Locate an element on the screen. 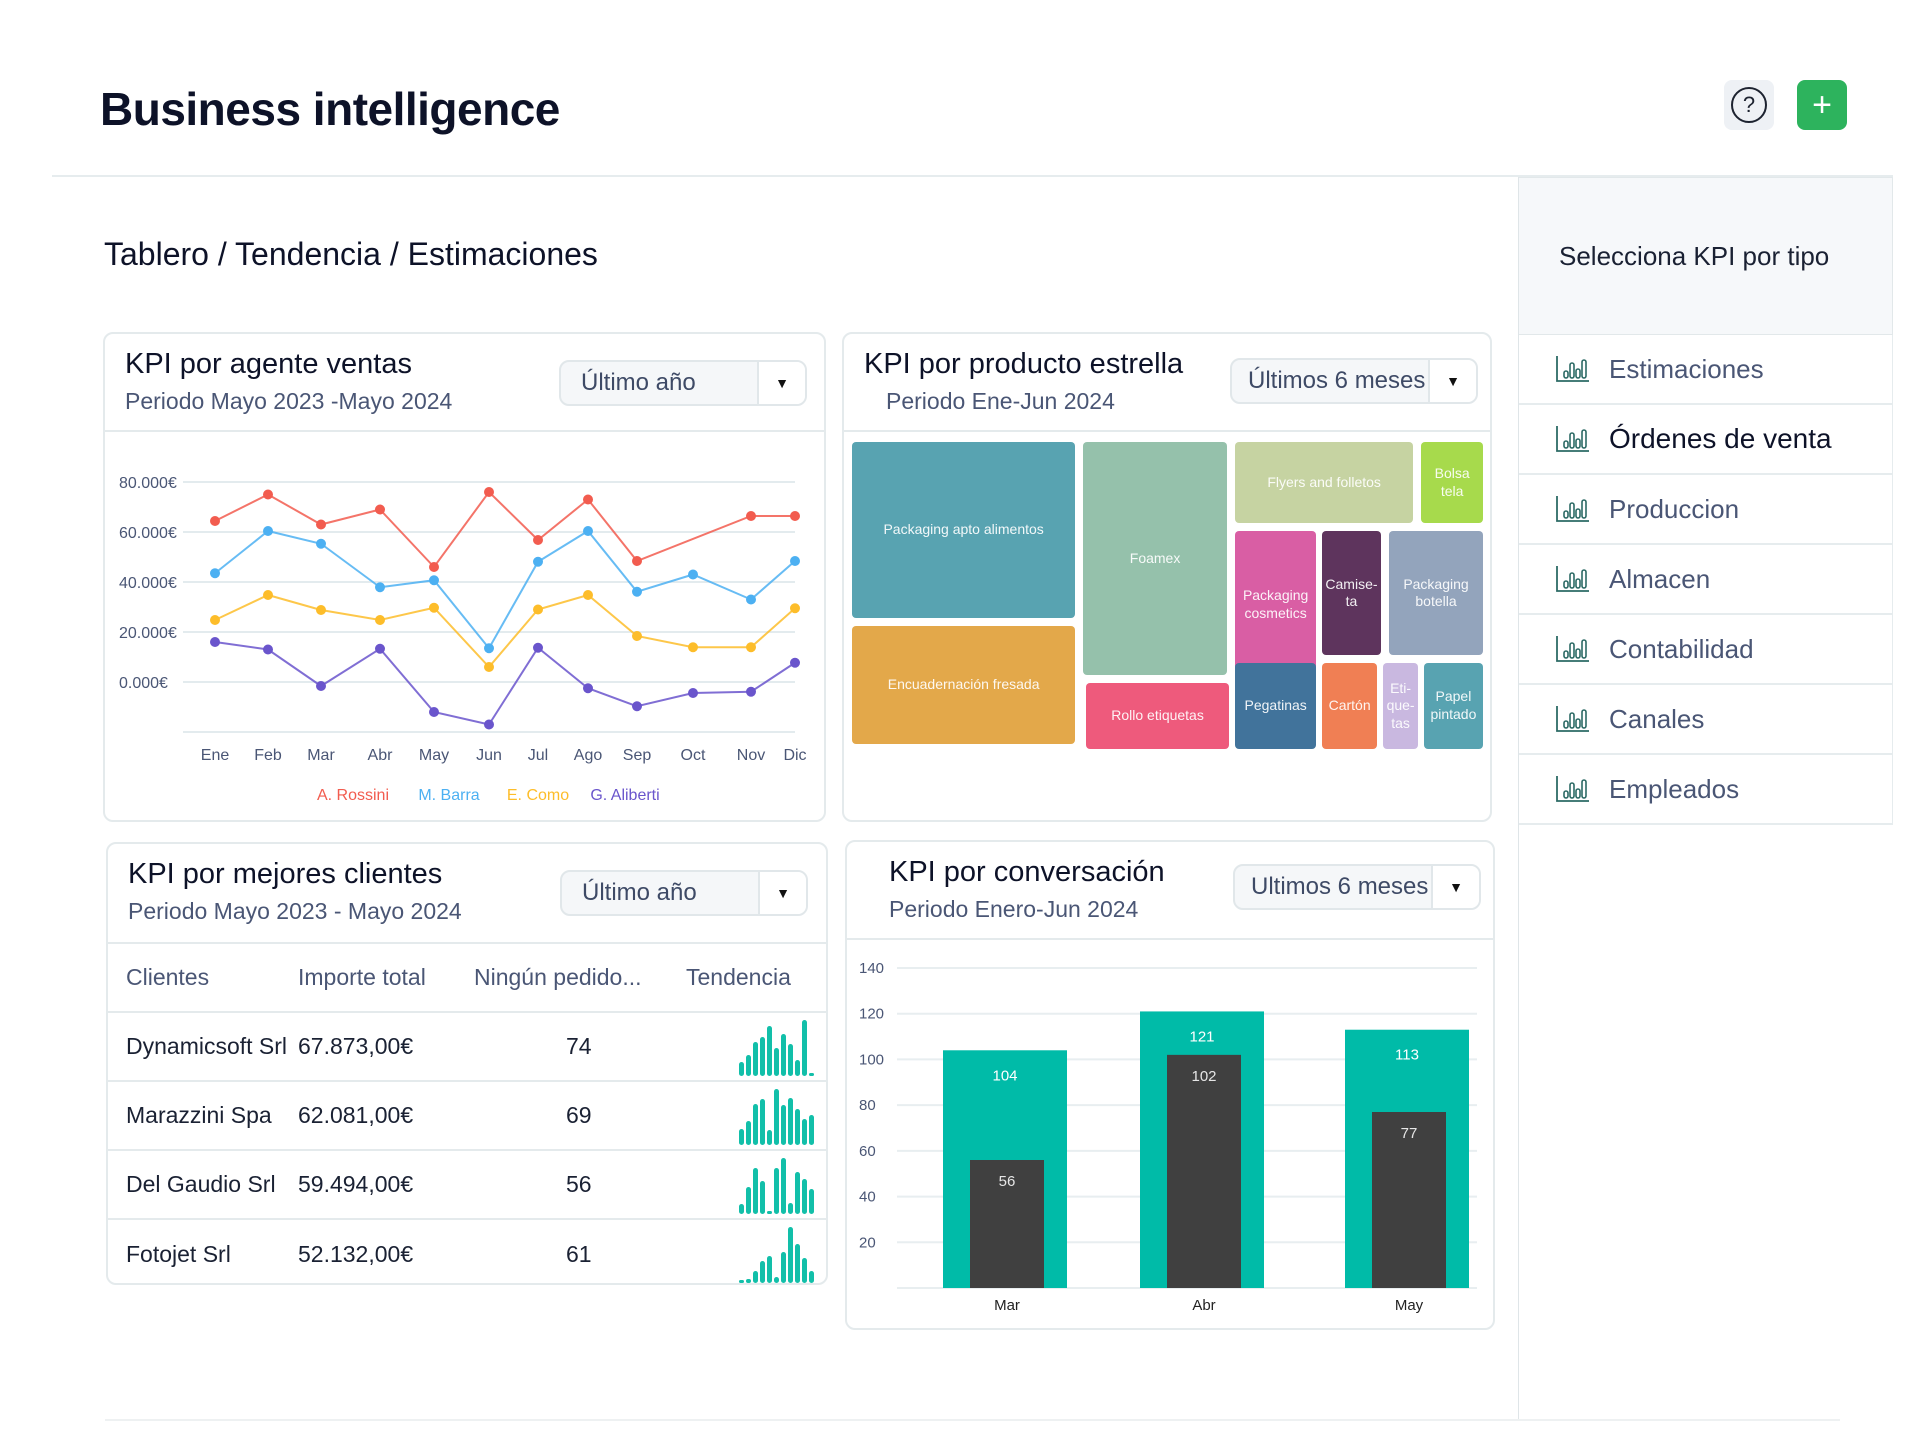 This screenshot has height=1440, width=1920. sidebar-item-label: Canales is located at coordinates (1657, 718).